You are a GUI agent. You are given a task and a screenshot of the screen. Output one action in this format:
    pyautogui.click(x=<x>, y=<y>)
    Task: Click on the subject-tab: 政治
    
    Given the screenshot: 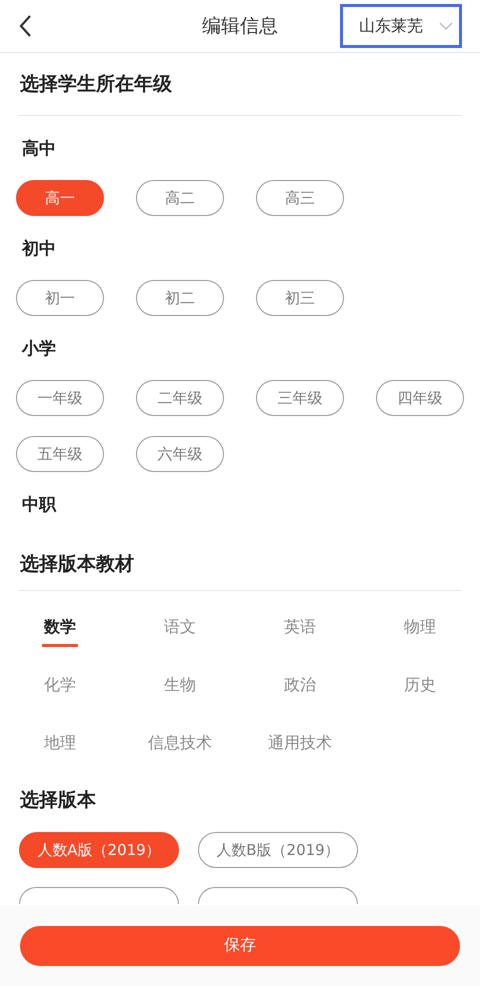 What is the action you would take?
    pyautogui.click(x=300, y=690)
    